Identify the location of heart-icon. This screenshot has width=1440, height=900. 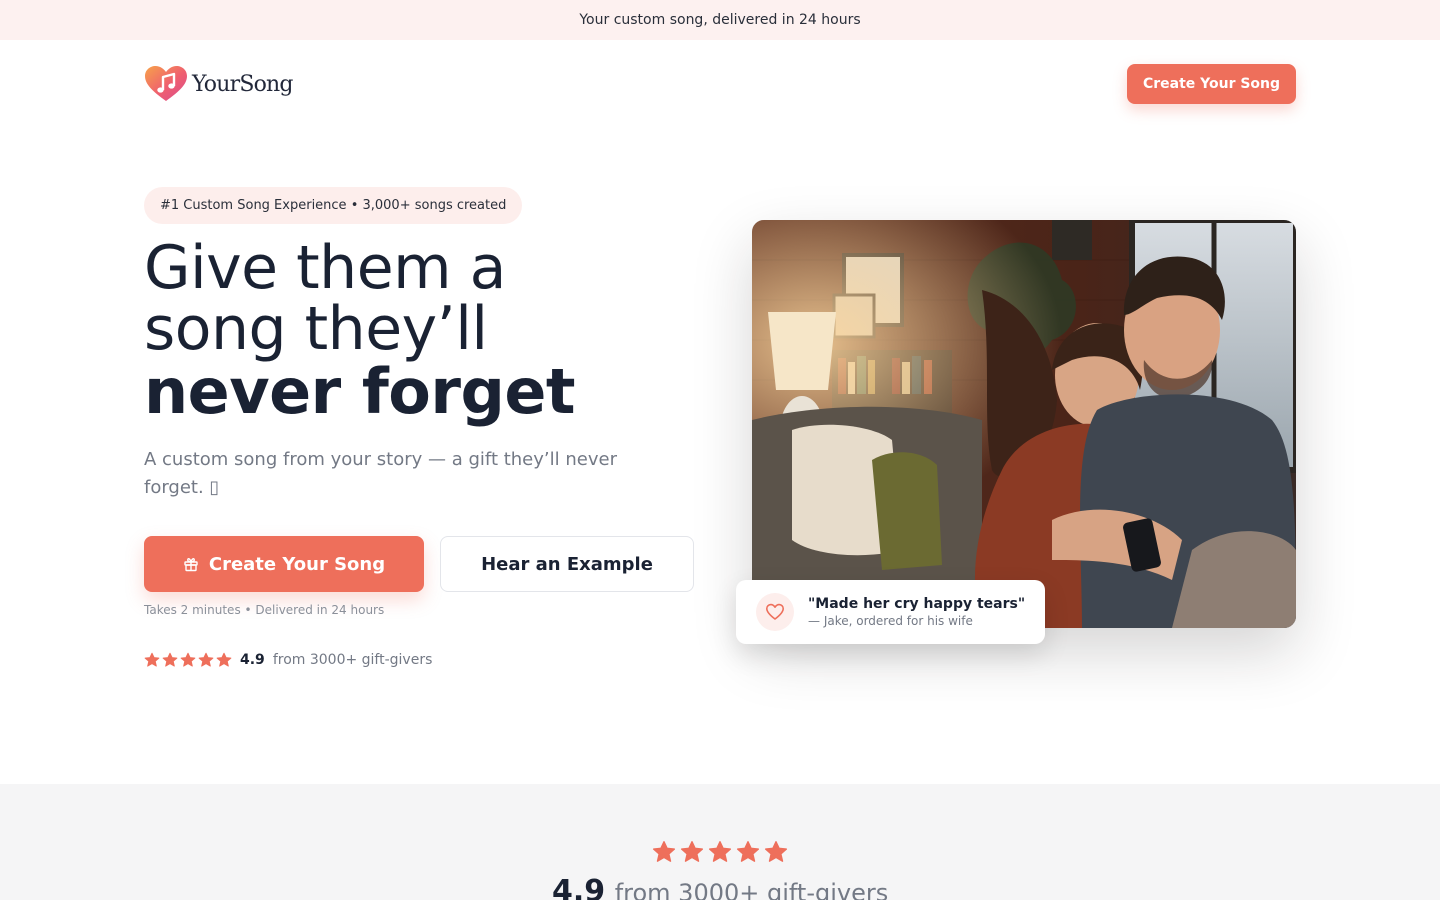
(775, 611).